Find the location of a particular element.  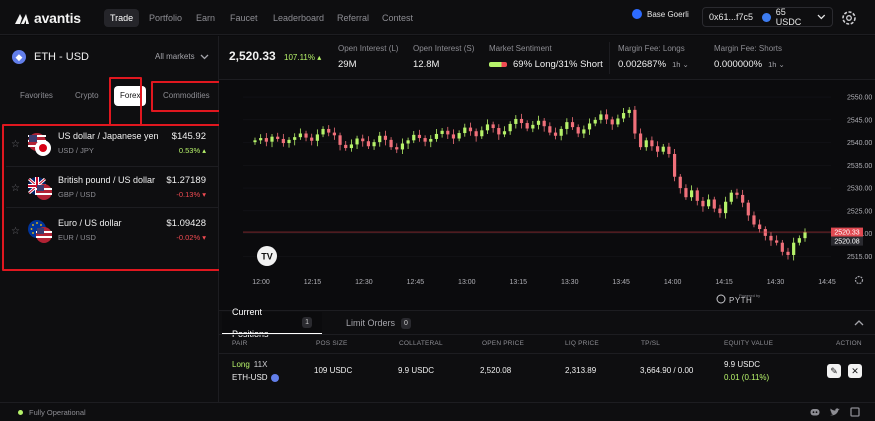

nav-contest: Contest is located at coordinates (397, 18).